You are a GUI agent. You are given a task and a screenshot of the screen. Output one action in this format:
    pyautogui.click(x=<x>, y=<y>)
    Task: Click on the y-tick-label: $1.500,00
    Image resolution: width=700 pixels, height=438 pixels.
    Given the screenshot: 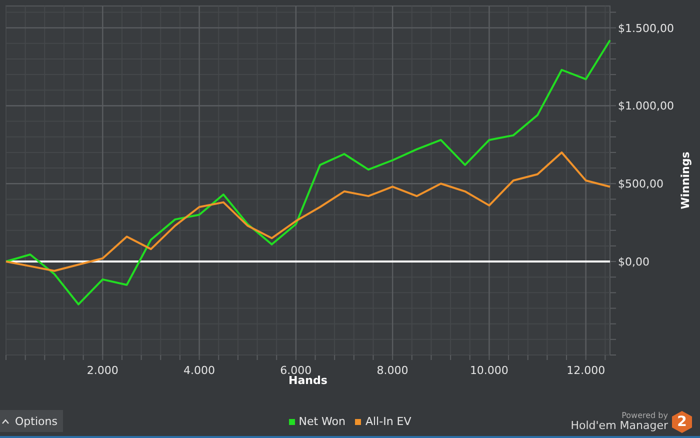 What is the action you would take?
    pyautogui.click(x=646, y=28)
    